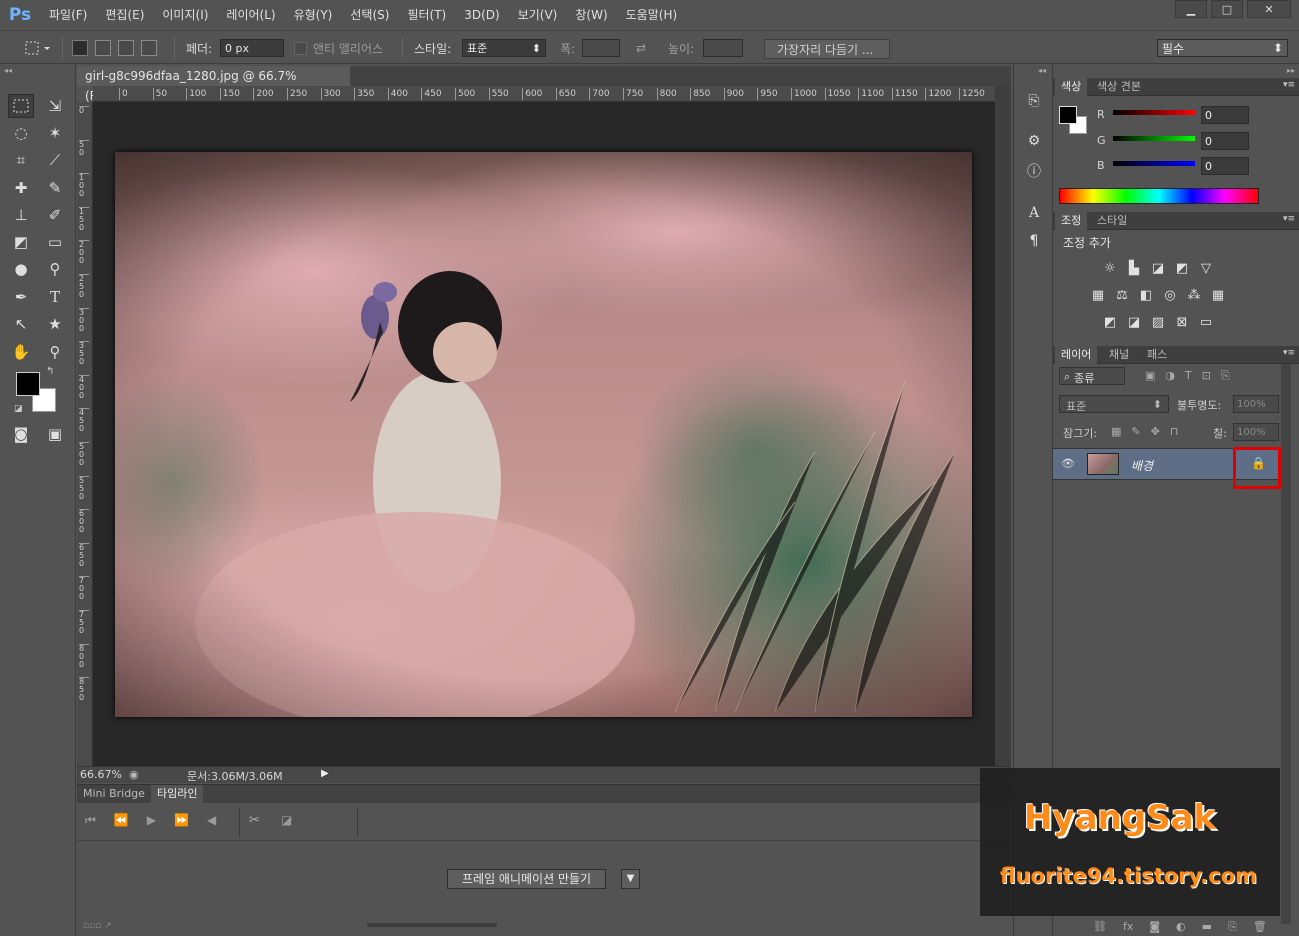 This screenshot has height=936, width=1299. What do you see at coordinates (250, 15) in the screenshot?
I see `menu-layer: 레이어(L)` at bounding box center [250, 15].